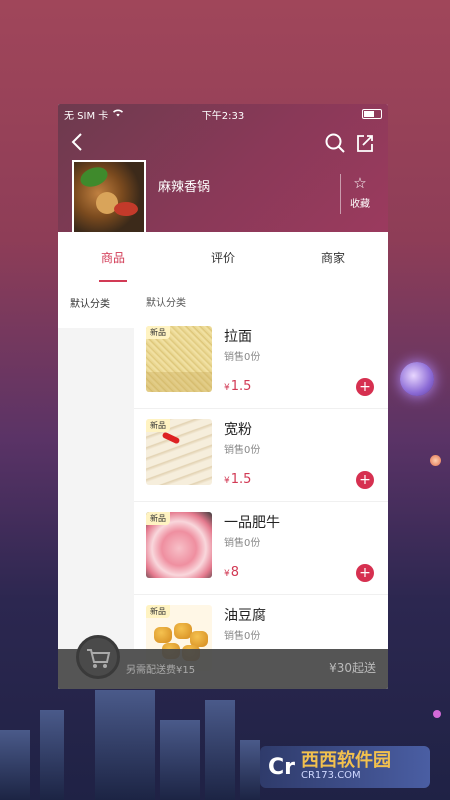 Image resolution: width=450 pixels, height=800 pixels. I want to click on cart-icon, so click(98, 657).